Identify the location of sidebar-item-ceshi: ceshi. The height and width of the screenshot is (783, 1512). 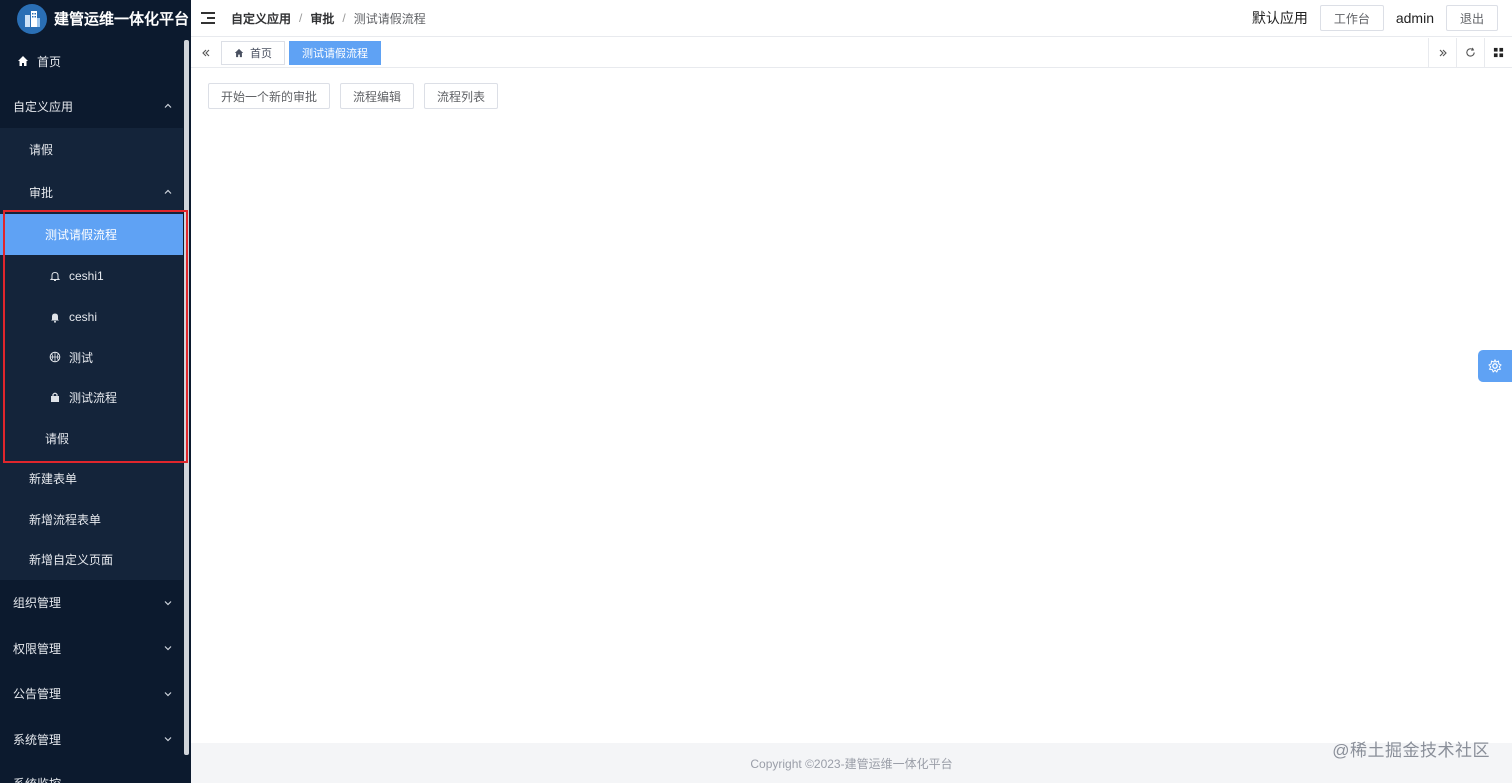
(91, 316).